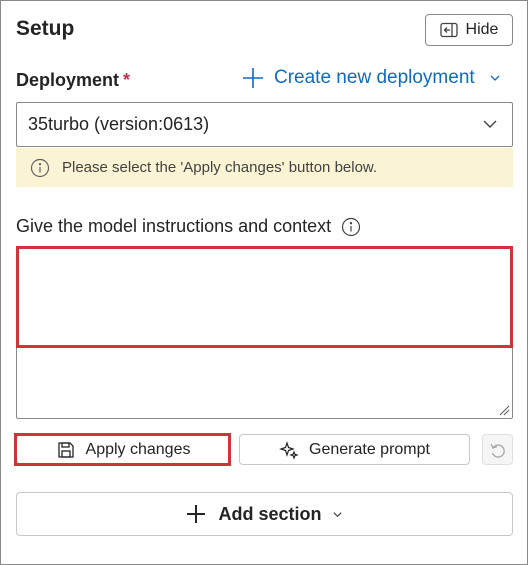 Image resolution: width=528 pixels, height=565 pixels. What do you see at coordinates (119, 124) in the screenshot?
I see `deployment-selected-value: 35turbo (version:0613)` at bounding box center [119, 124].